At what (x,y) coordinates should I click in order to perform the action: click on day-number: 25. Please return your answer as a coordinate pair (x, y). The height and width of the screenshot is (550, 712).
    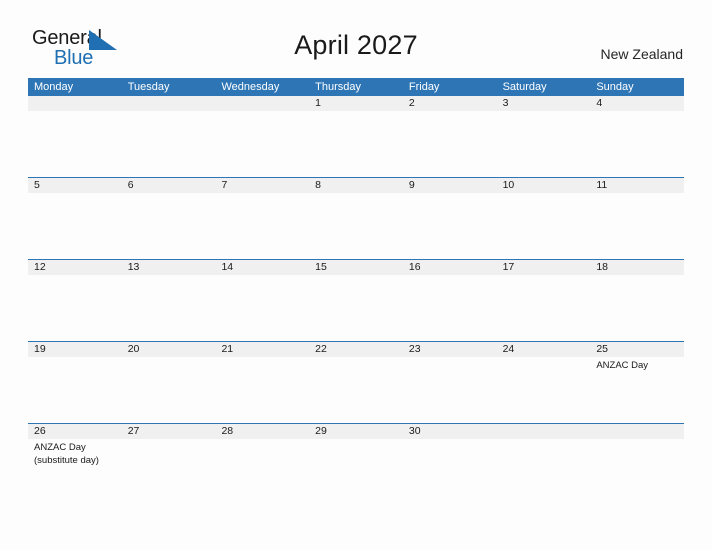
    Looking at the image, I should click on (637, 349).